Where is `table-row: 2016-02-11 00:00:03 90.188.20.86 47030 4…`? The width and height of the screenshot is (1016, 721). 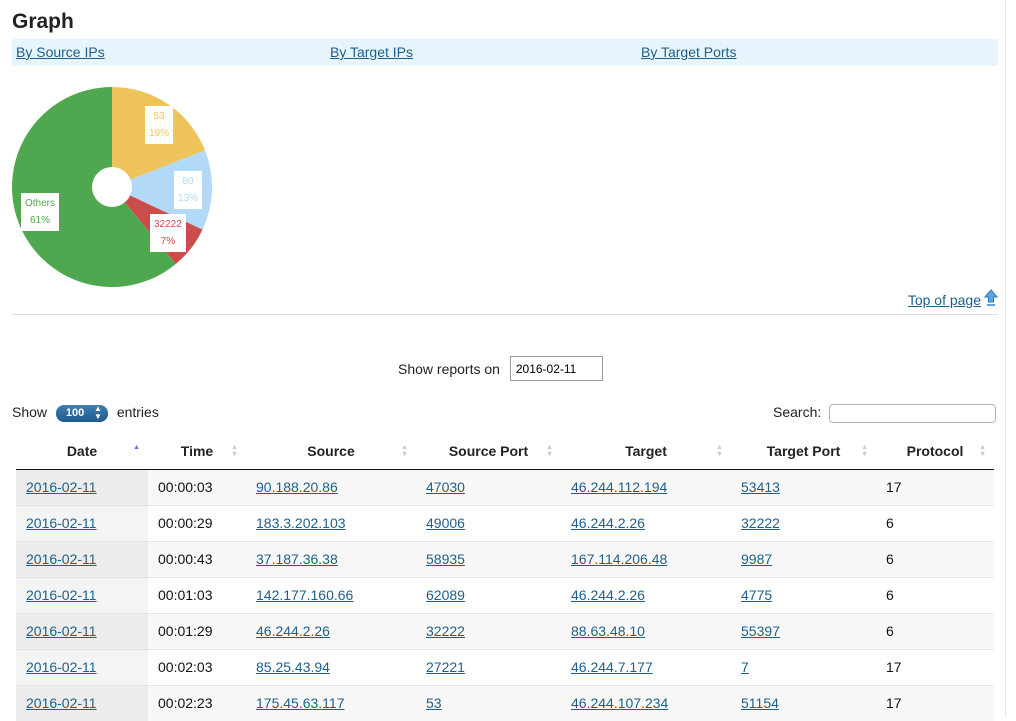
table-row: 2016-02-11 00:00:03 90.188.20.86 47030 4… is located at coordinates (505, 487).